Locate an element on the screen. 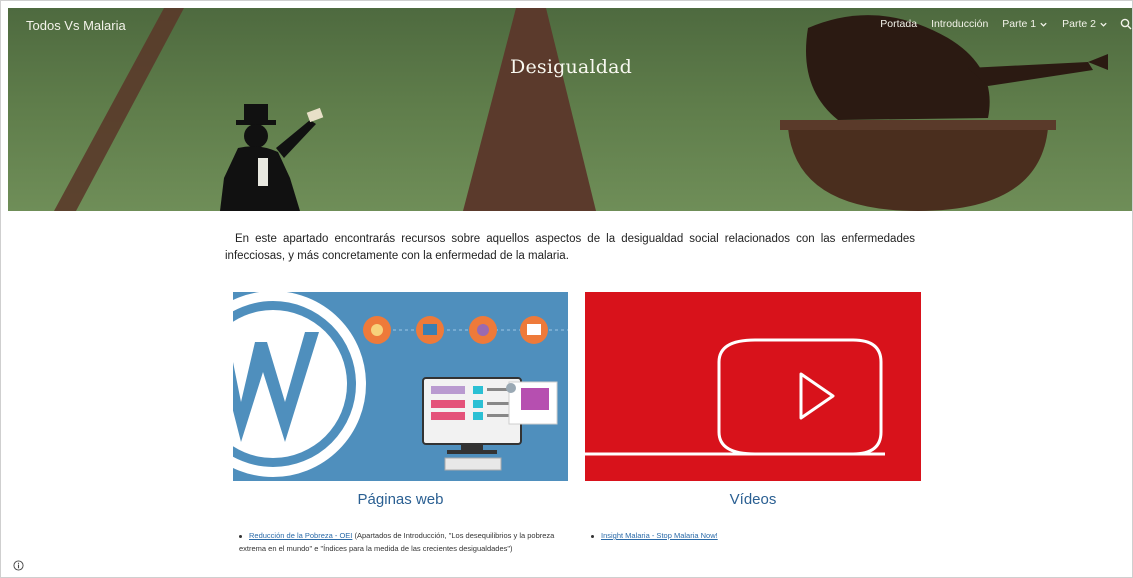  nav-parte-2: Parte 2 is located at coordinates (1085, 24).